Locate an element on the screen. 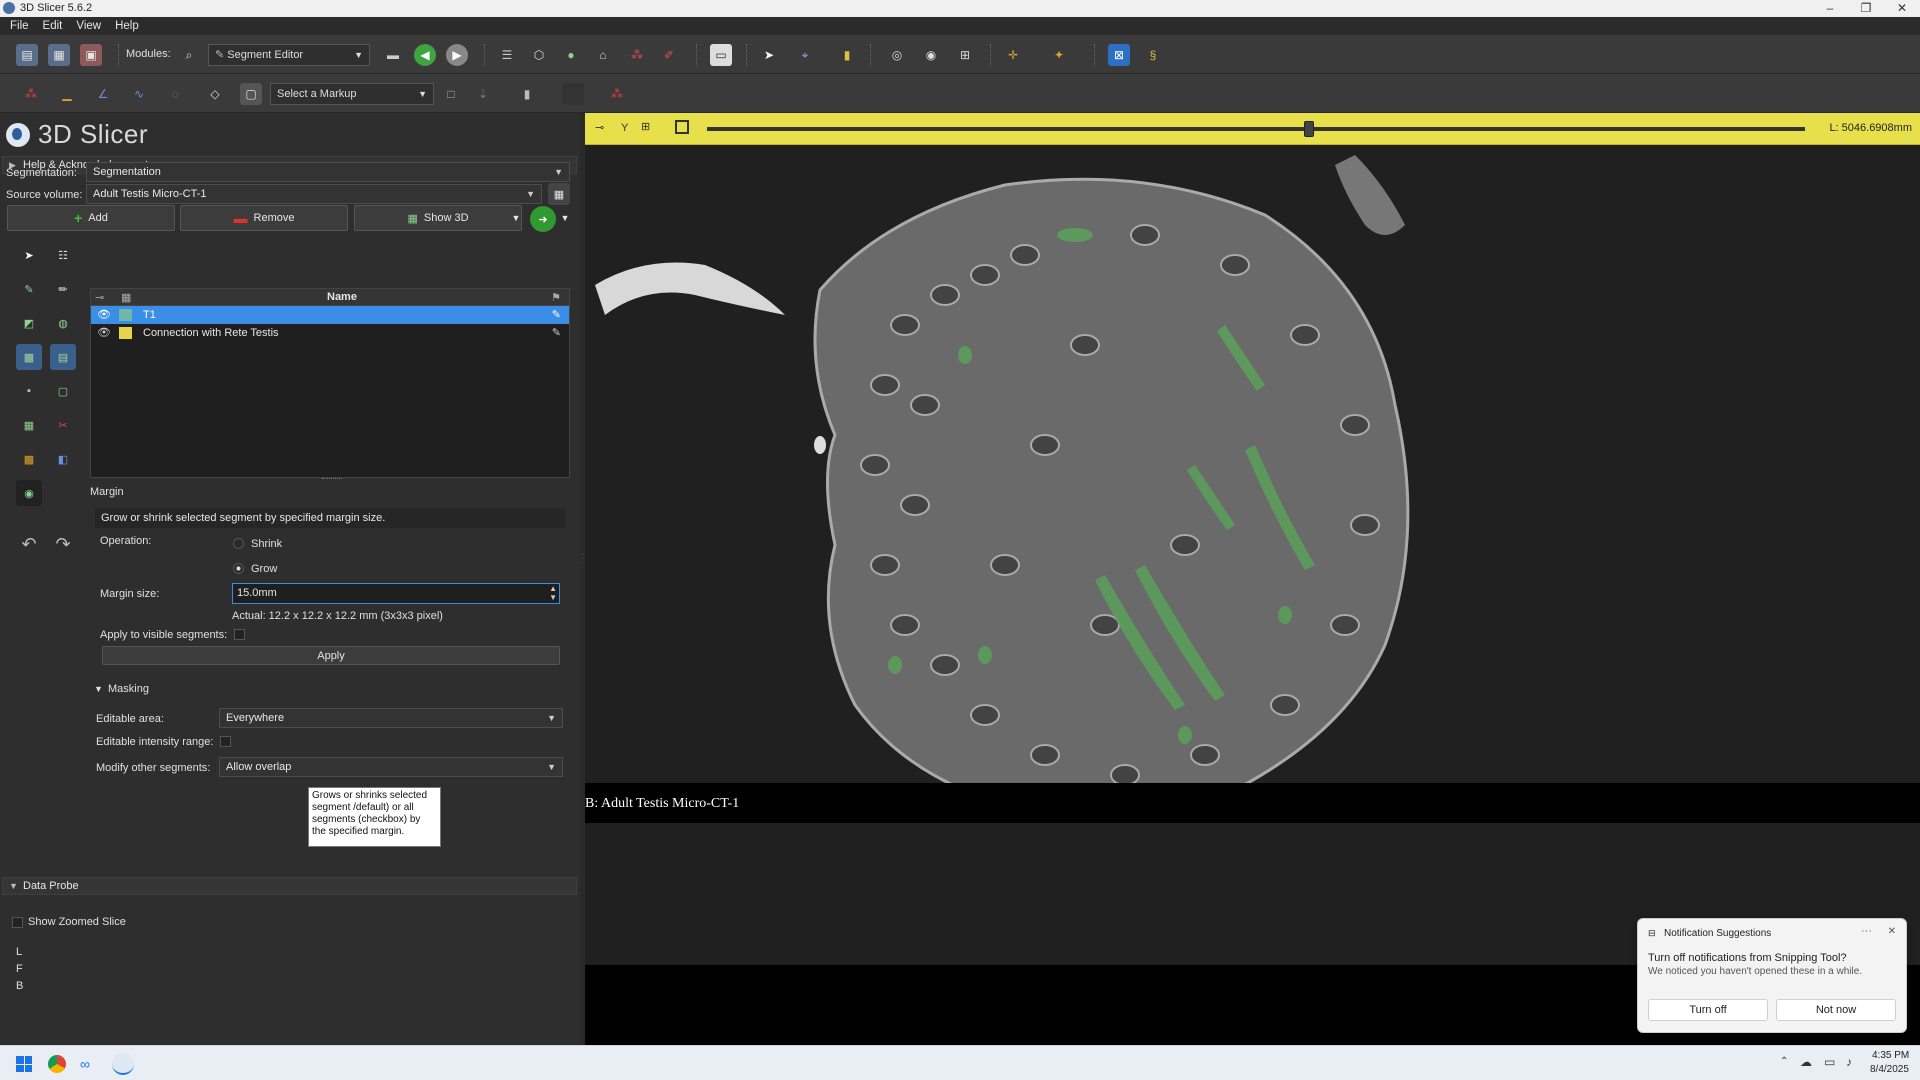 The image size is (1920, 1080). slice-slider-track is located at coordinates (1256, 129).